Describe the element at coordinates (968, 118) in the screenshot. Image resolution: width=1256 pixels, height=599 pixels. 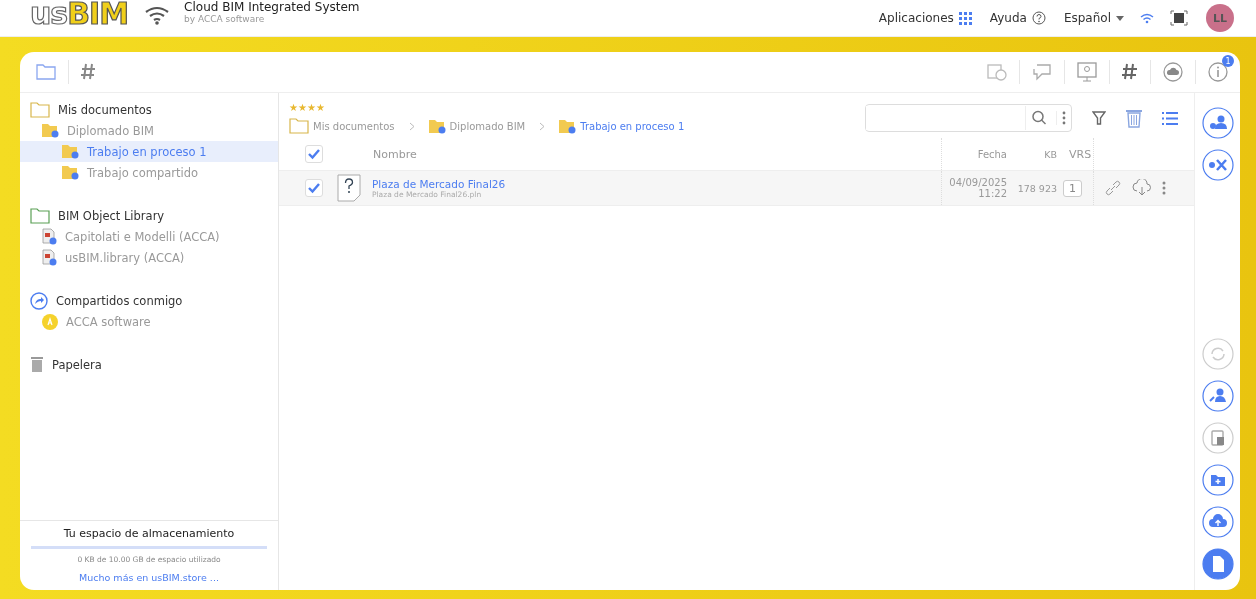
I see `search-field` at that location.